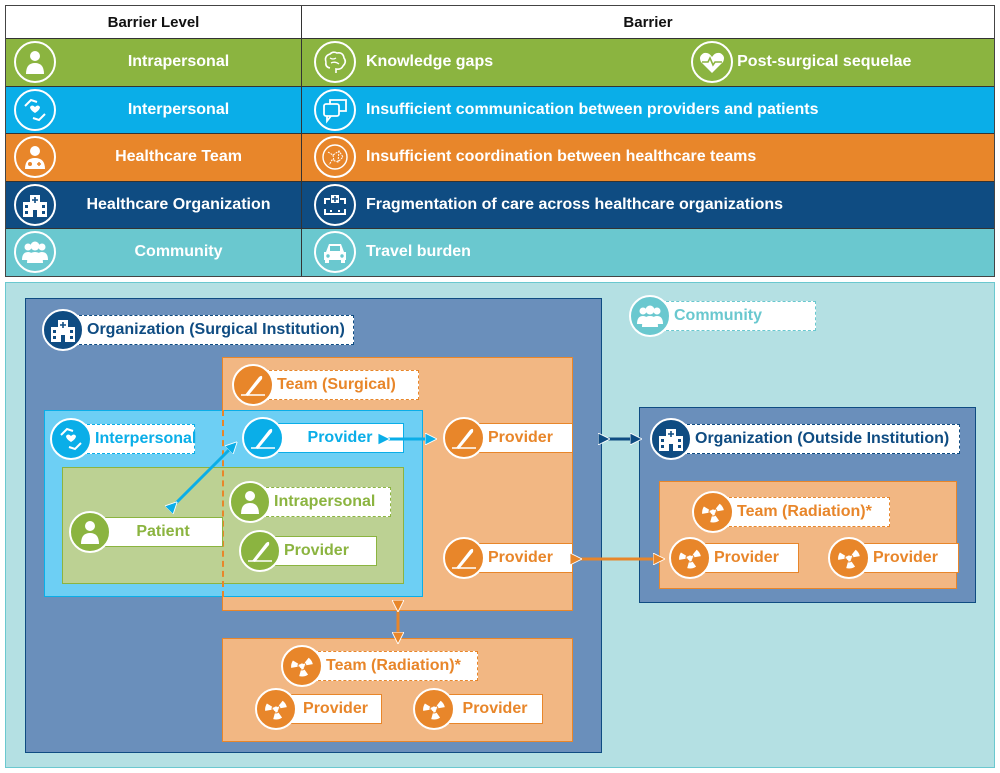  I want to click on speech-bubbles-icon, so click(335, 109).